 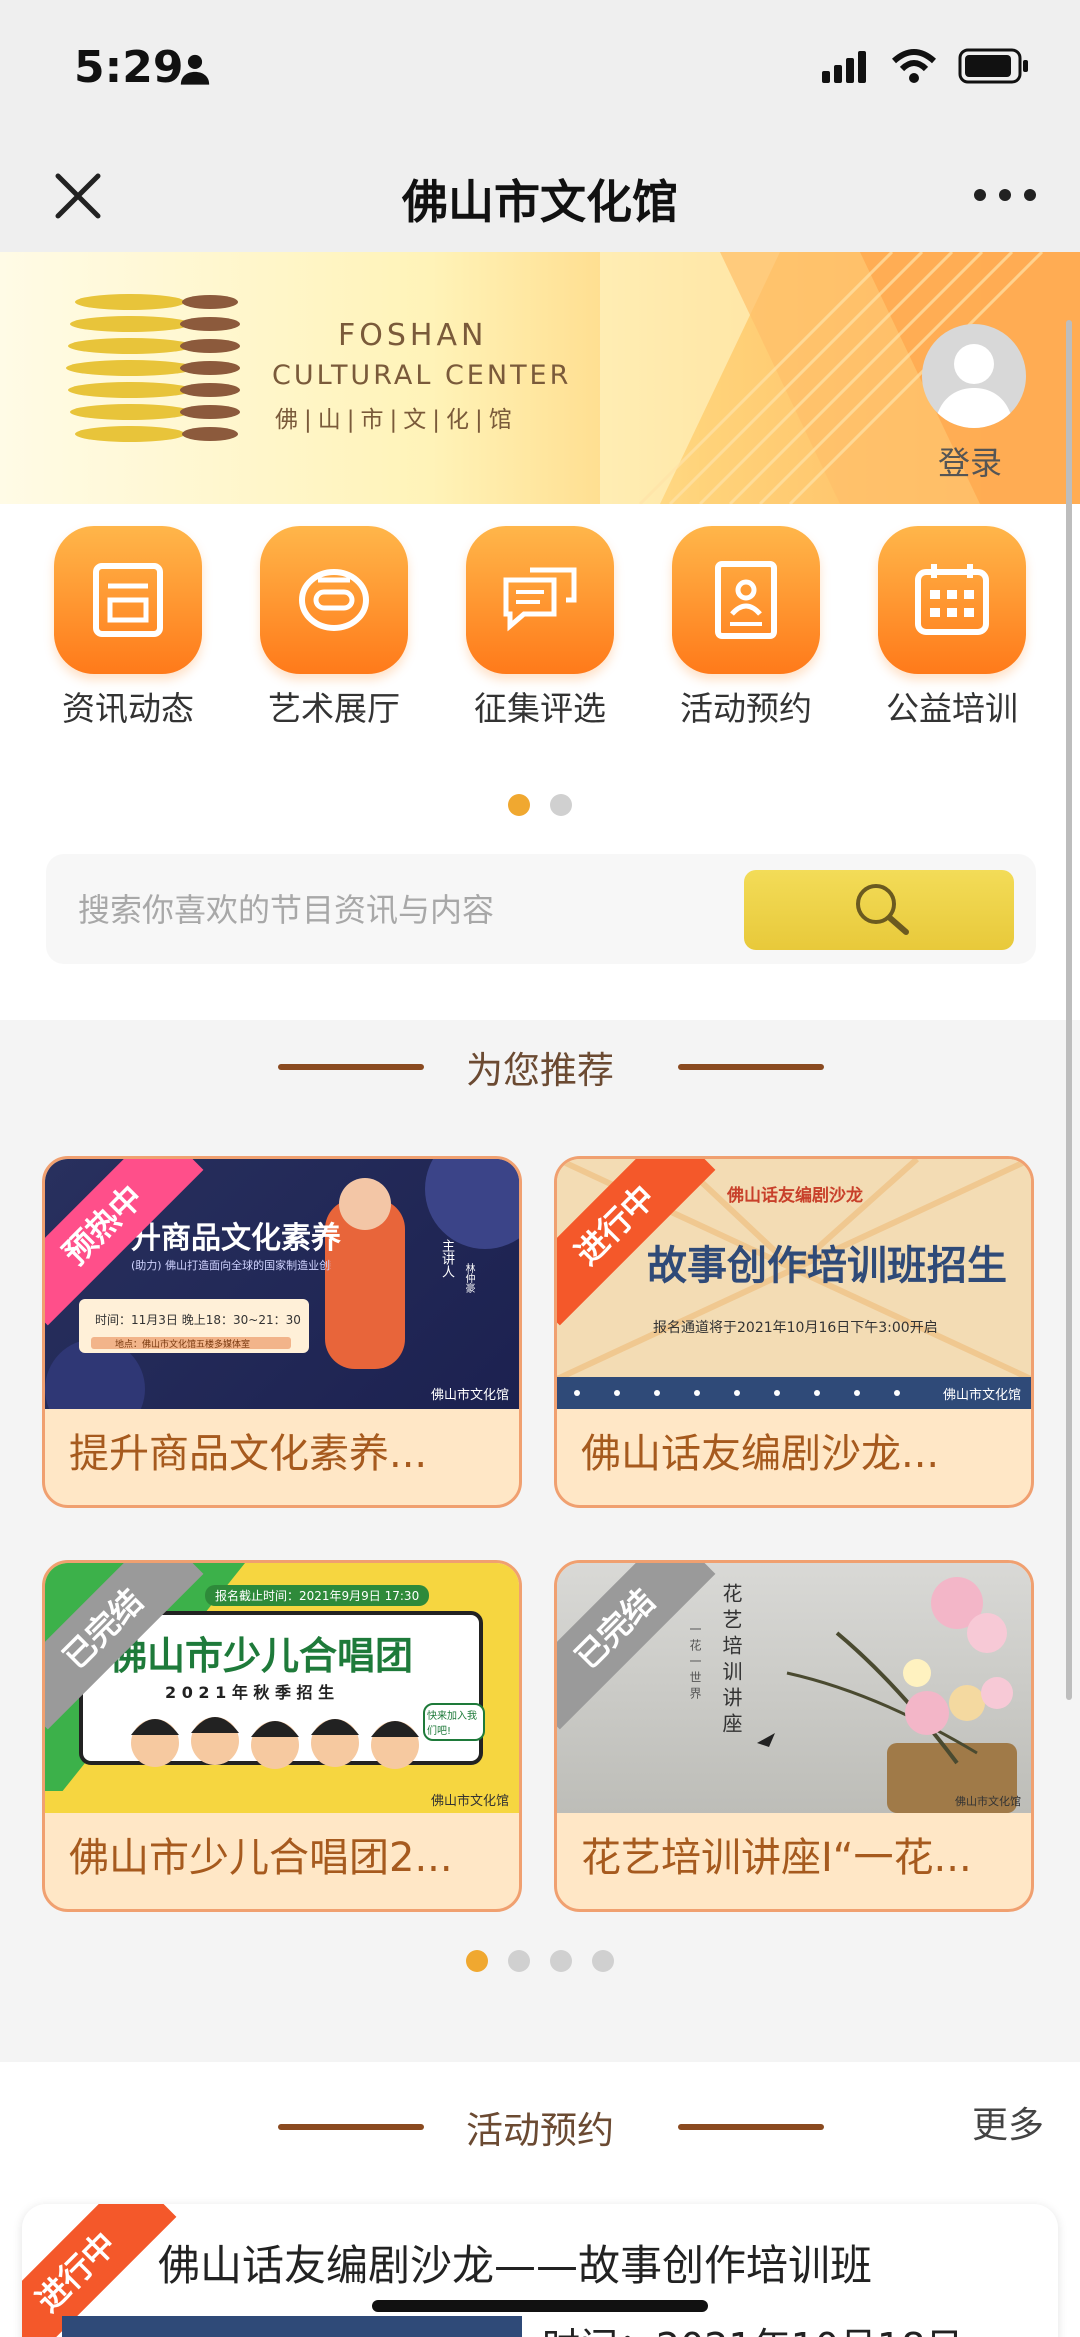 What do you see at coordinates (515, 2265) in the screenshot?
I see `activity-title: 佛山话友编剧沙龙——故事创作培训班` at bounding box center [515, 2265].